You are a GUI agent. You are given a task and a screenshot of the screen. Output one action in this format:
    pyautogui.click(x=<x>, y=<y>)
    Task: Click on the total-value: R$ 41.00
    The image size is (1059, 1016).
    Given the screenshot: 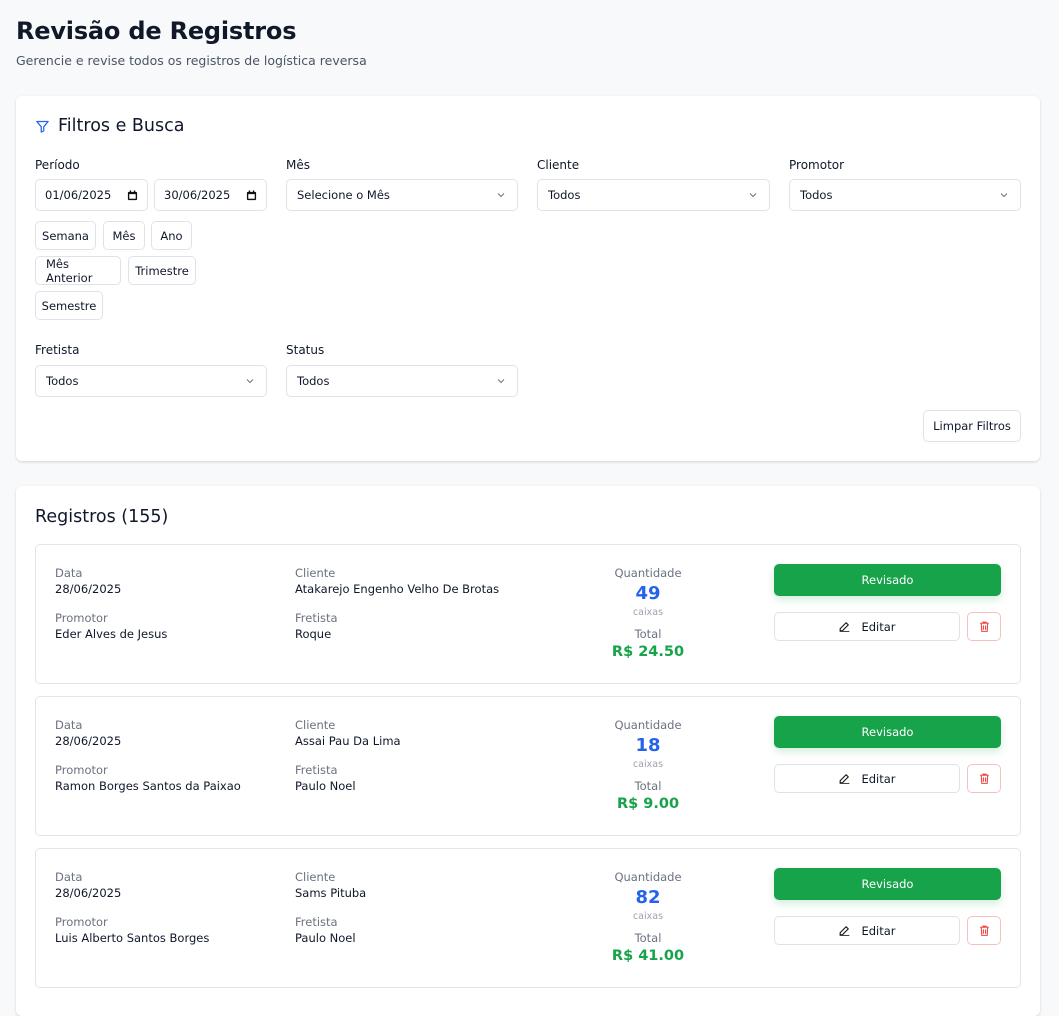 What is the action you would take?
    pyautogui.click(x=648, y=956)
    